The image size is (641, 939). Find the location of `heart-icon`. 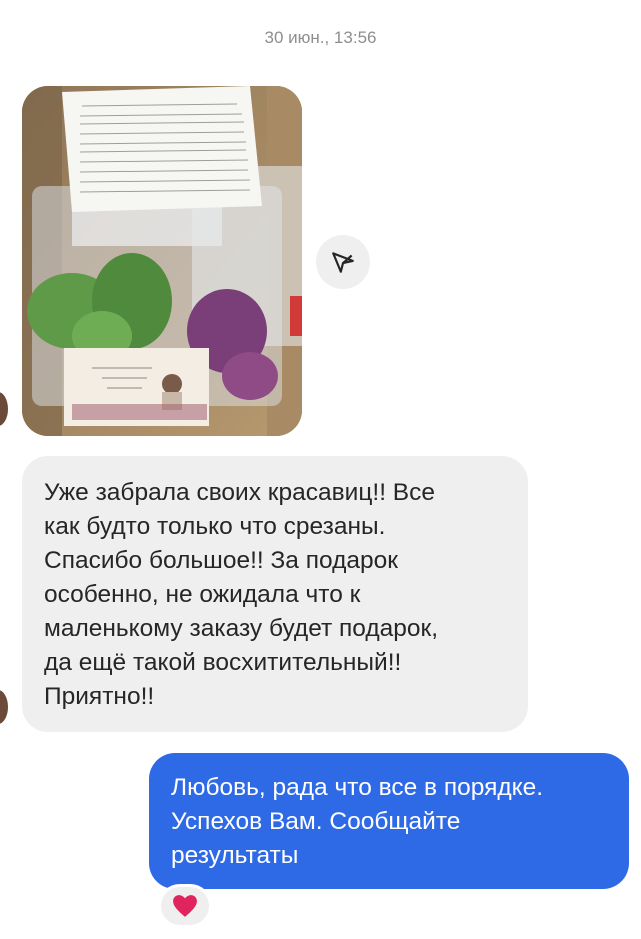

heart-icon is located at coordinates (185, 906).